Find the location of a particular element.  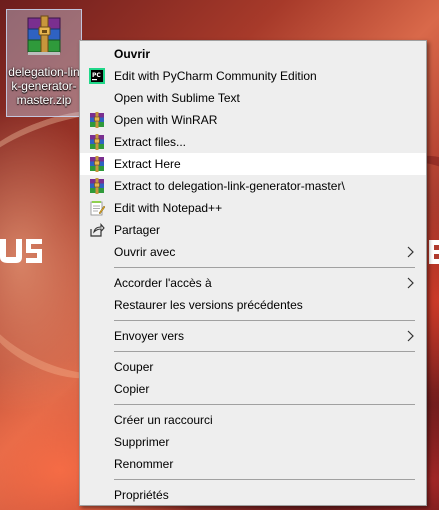

menu-item-share: Partager is located at coordinates (253, 230).